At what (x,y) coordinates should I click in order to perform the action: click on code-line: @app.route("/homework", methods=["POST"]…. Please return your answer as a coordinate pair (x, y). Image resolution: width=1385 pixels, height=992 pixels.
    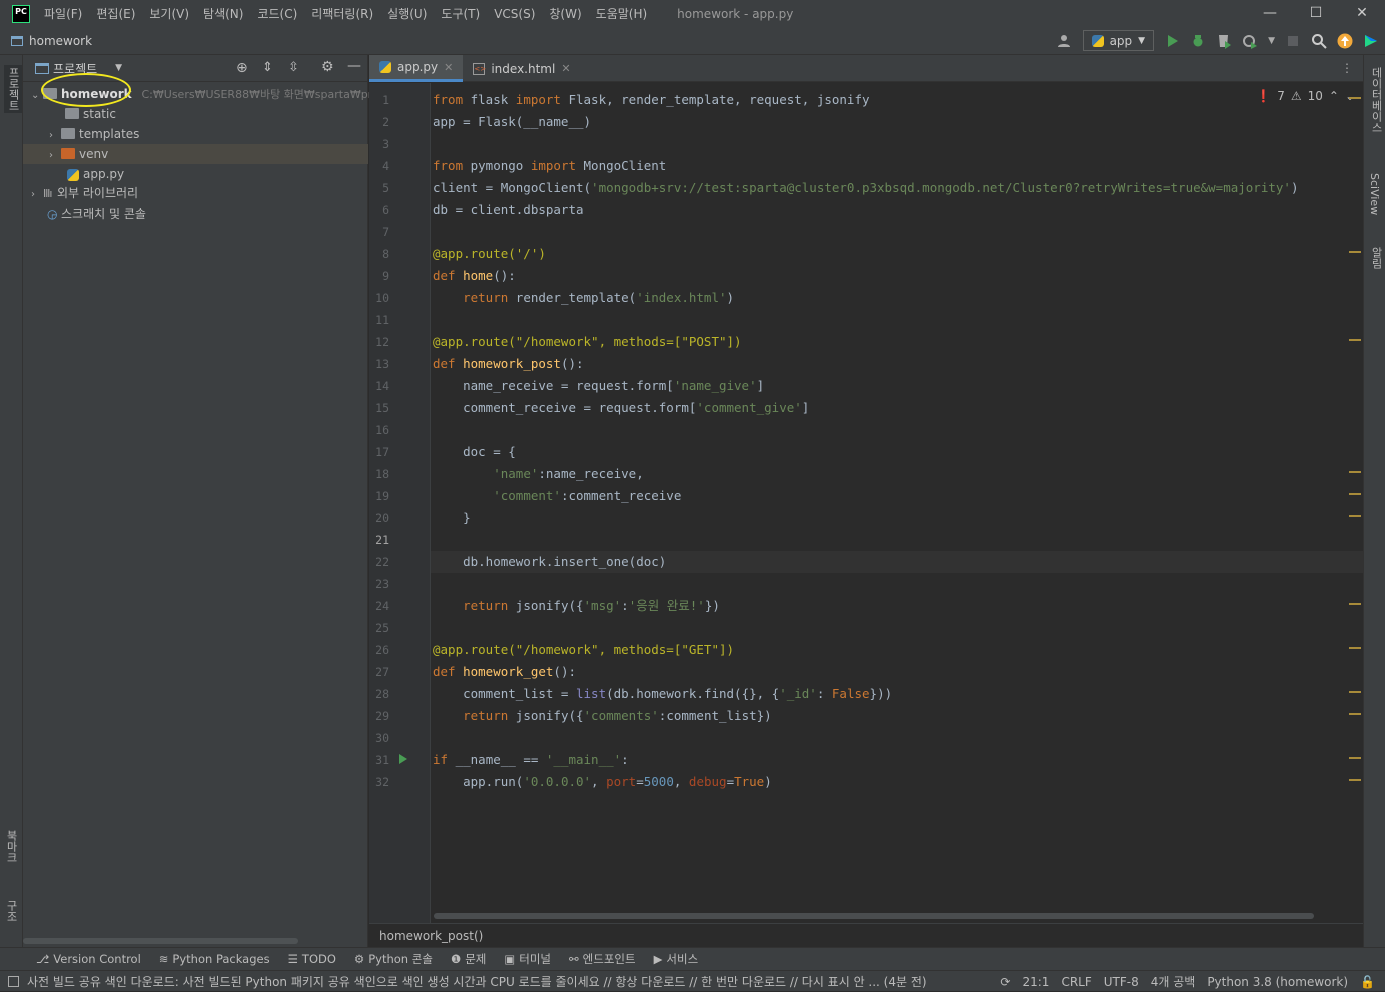
    Looking at the image, I should click on (587, 342).